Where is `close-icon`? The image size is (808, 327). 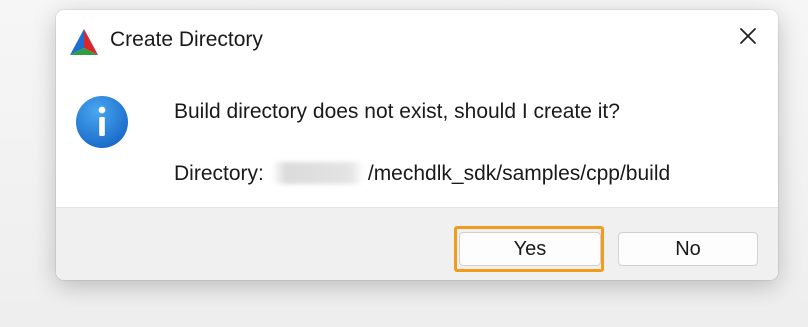 close-icon is located at coordinates (748, 38).